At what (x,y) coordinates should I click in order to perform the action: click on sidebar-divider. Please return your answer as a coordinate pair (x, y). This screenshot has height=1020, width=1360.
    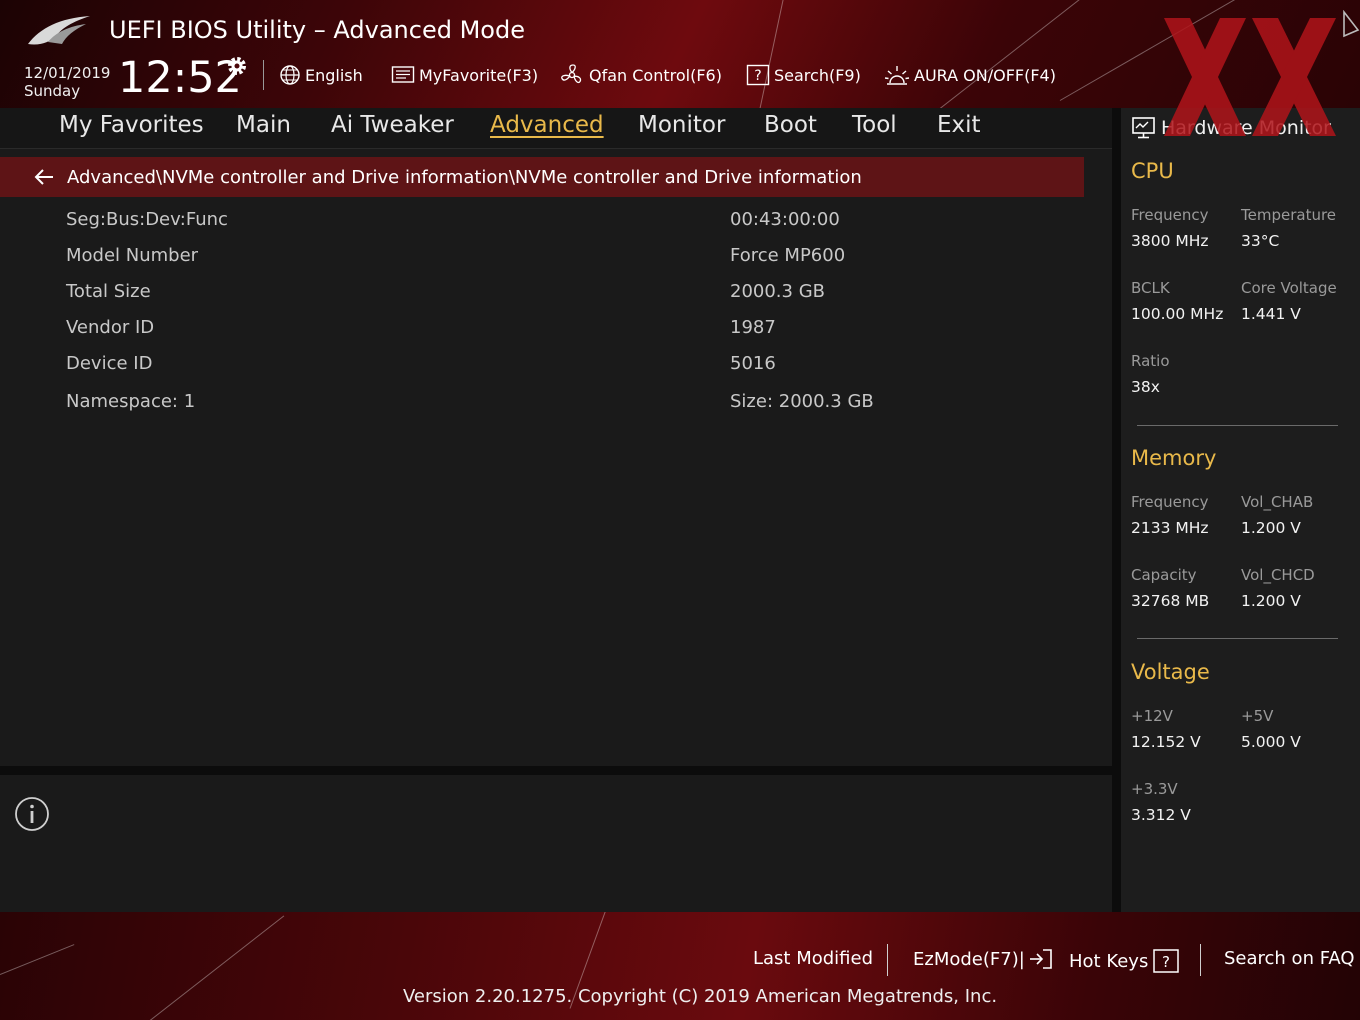
    Looking at the image, I should click on (1116, 510).